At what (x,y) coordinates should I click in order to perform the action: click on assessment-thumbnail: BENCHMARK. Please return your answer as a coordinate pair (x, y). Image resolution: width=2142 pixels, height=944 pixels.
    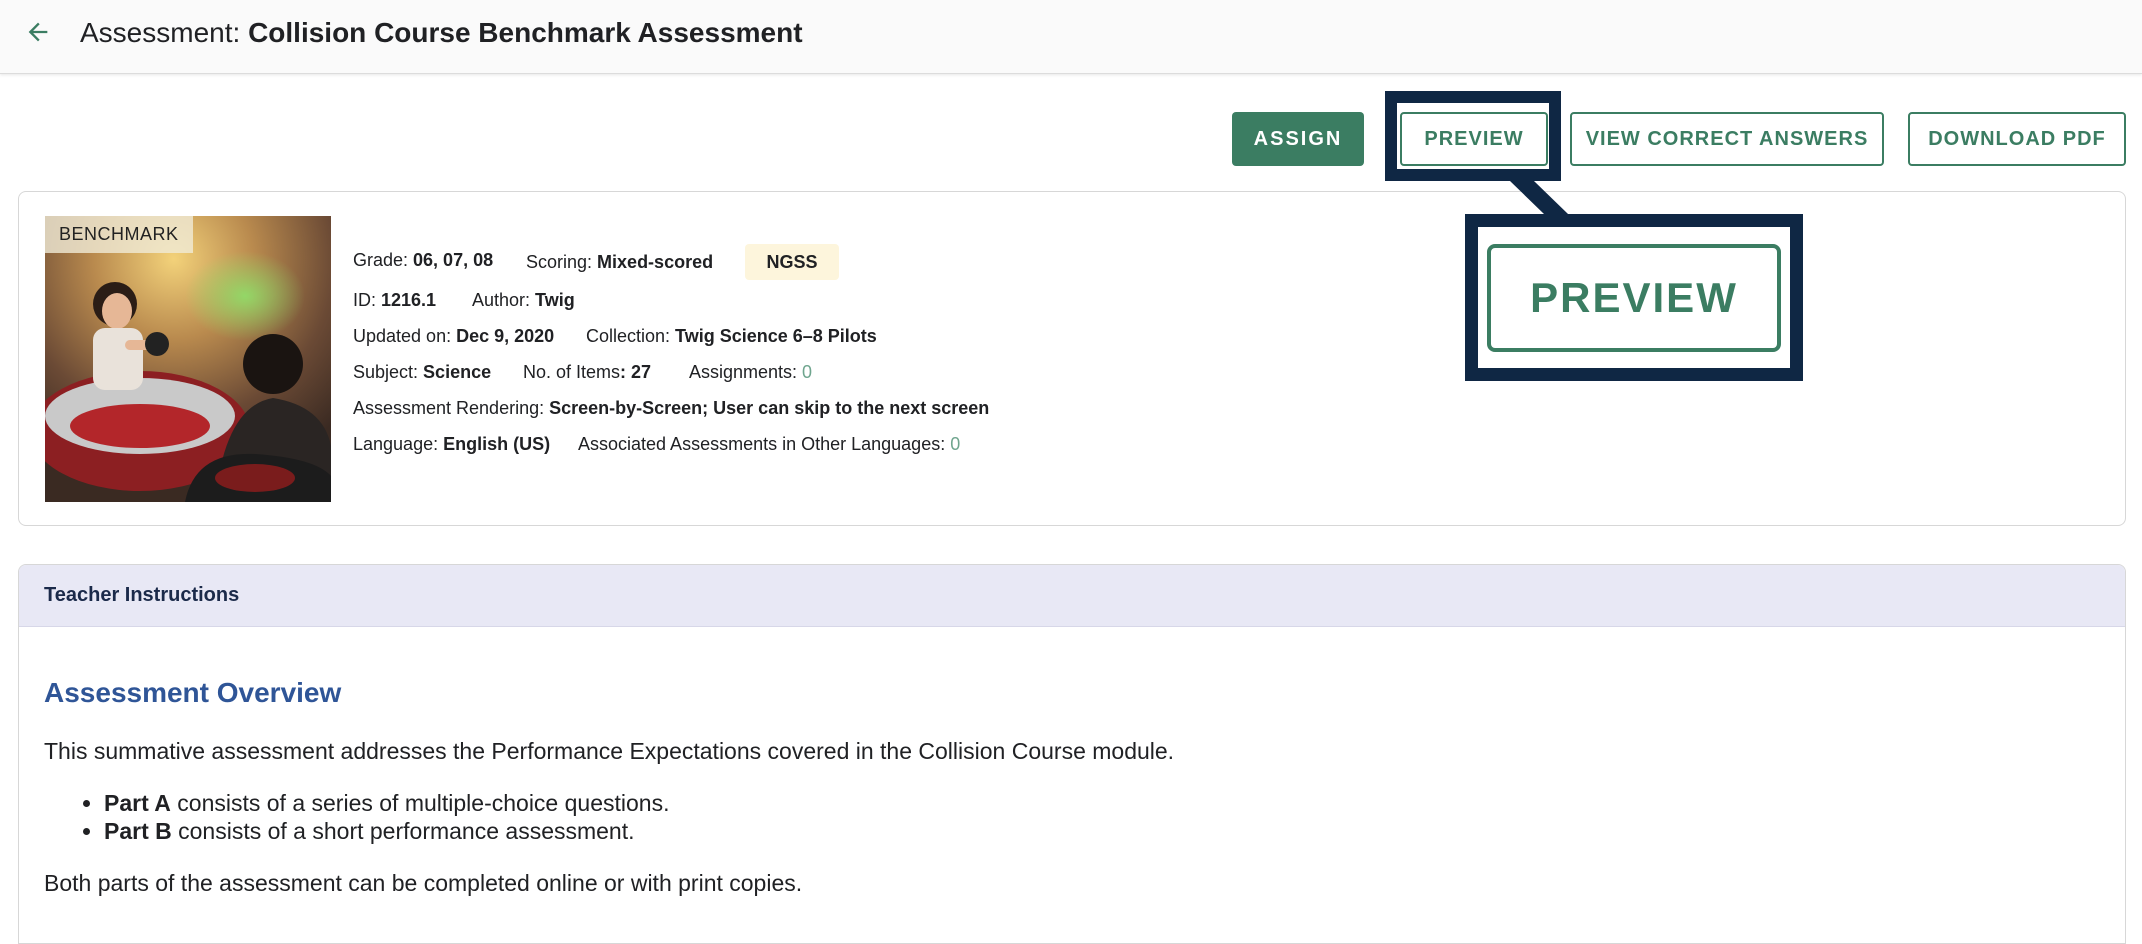
    Looking at the image, I should click on (188, 359).